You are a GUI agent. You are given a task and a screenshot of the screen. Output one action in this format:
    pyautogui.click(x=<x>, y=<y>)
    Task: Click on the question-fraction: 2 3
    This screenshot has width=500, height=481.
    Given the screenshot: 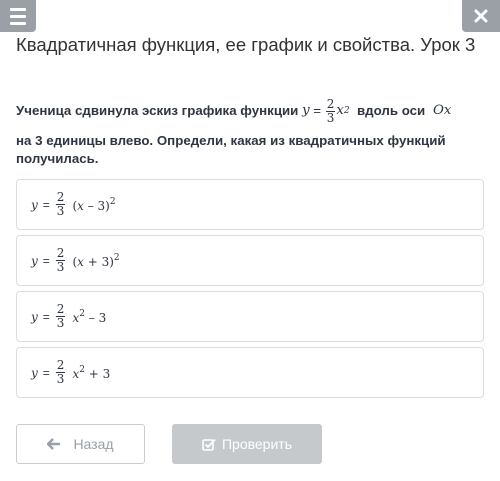 What is the action you would take?
    pyautogui.click(x=330, y=110)
    